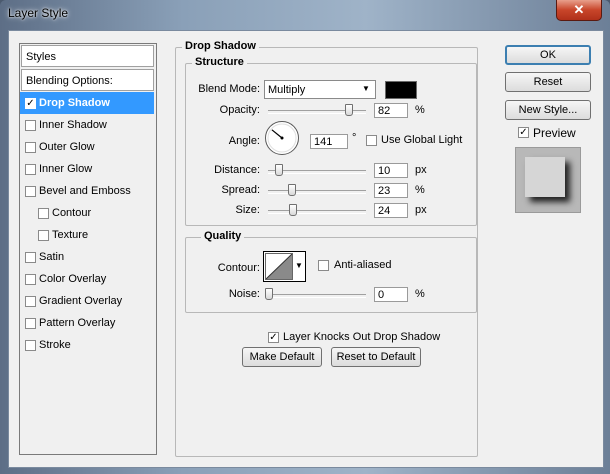 The width and height of the screenshot is (610, 474). I want to click on style-item-contour: Contour, so click(87, 213).